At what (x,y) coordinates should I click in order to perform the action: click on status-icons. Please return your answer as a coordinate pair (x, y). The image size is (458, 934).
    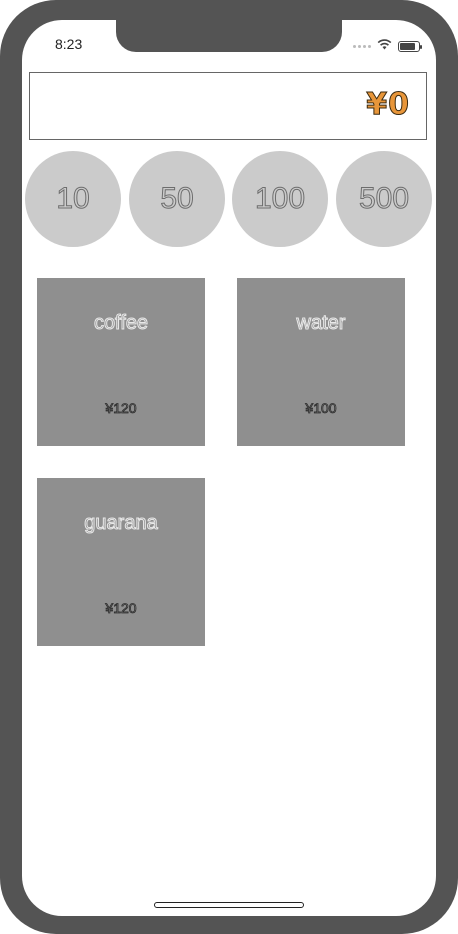
    Looking at the image, I should click on (387, 46).